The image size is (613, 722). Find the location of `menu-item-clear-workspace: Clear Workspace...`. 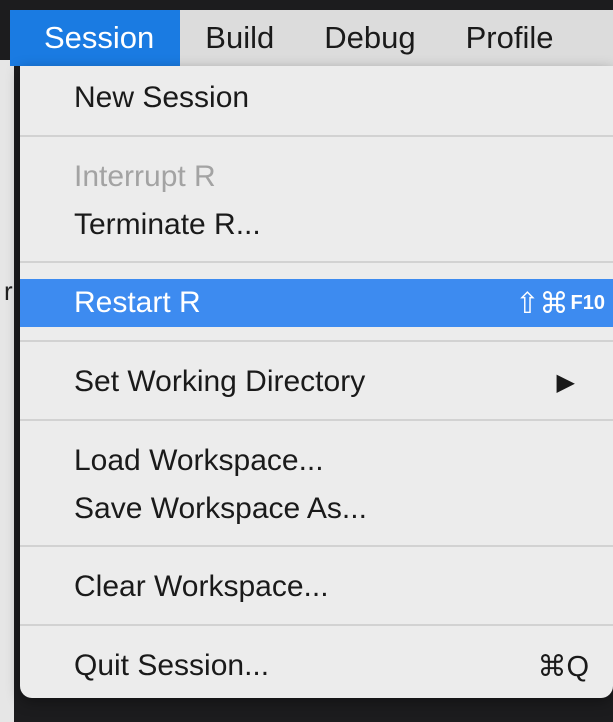

menu-item-clear-workspace: Clear Workspace... is located at coordinates (316, 587).